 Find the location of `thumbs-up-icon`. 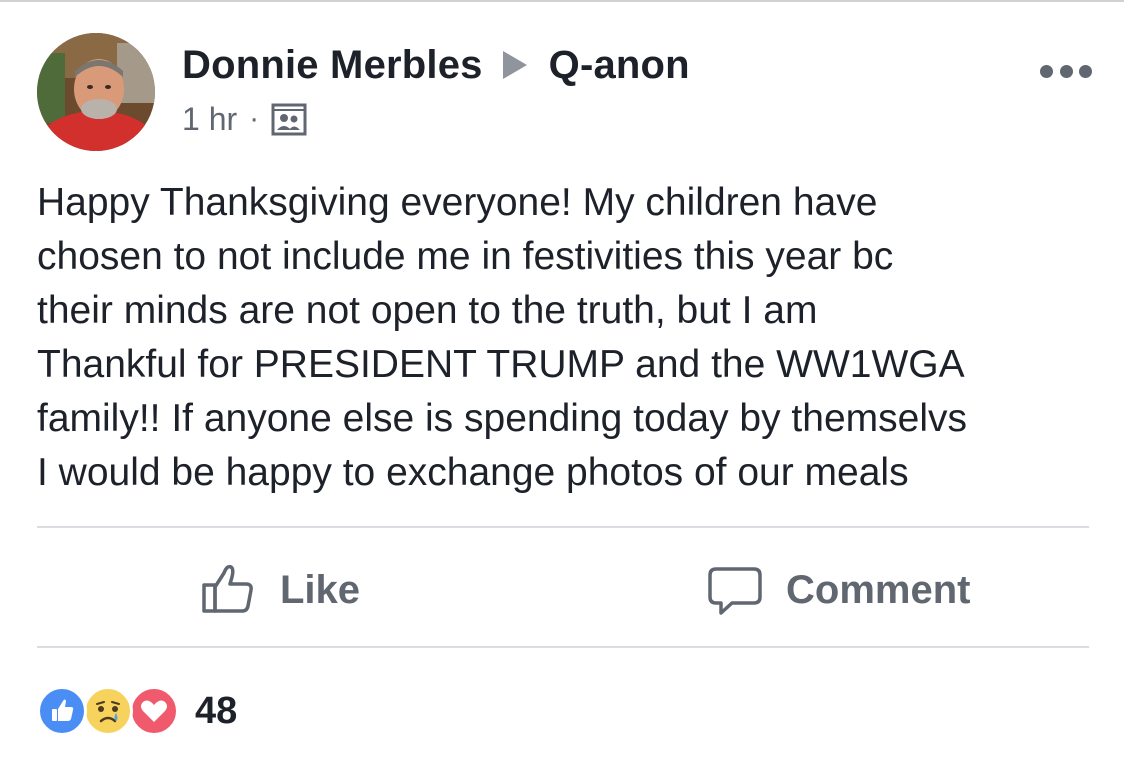

thumbs-up-icon is located at coordinates (229, 590).